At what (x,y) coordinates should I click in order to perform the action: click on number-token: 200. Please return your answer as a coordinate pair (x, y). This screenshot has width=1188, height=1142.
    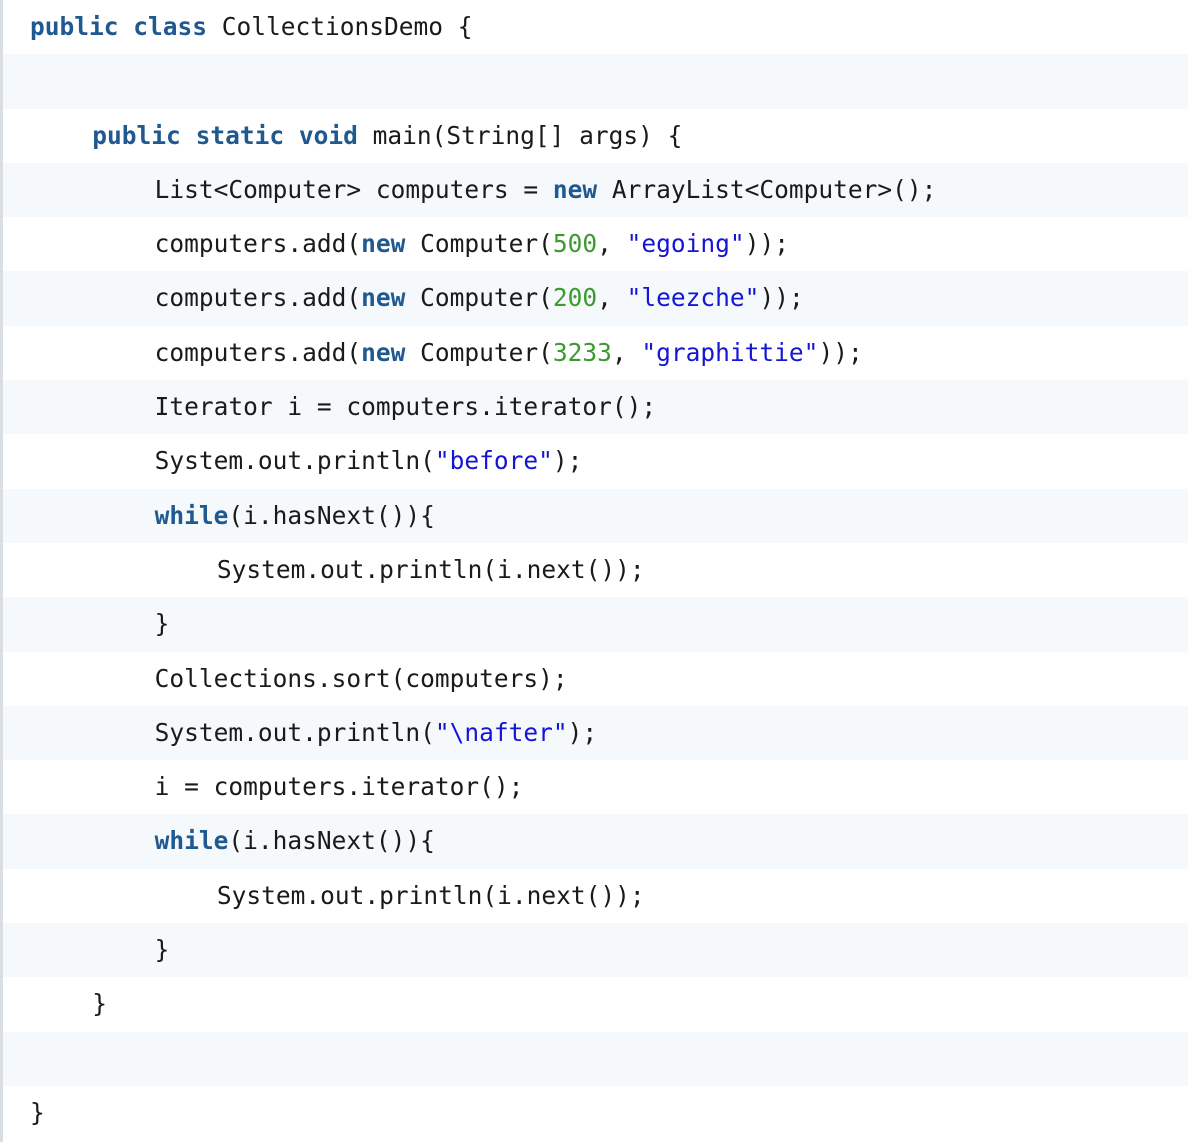
    Looking at the image, I should click on (575, 298).